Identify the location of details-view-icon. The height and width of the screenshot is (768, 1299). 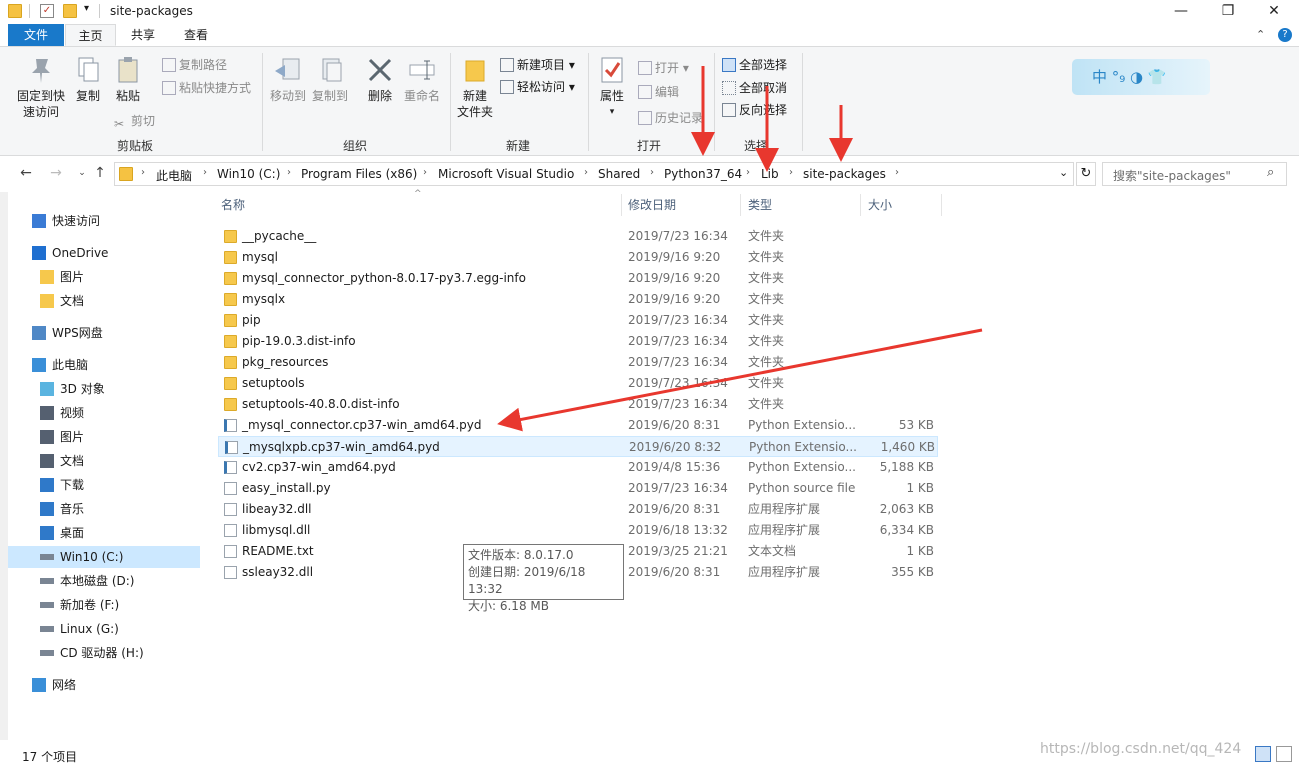
(1263, 754).